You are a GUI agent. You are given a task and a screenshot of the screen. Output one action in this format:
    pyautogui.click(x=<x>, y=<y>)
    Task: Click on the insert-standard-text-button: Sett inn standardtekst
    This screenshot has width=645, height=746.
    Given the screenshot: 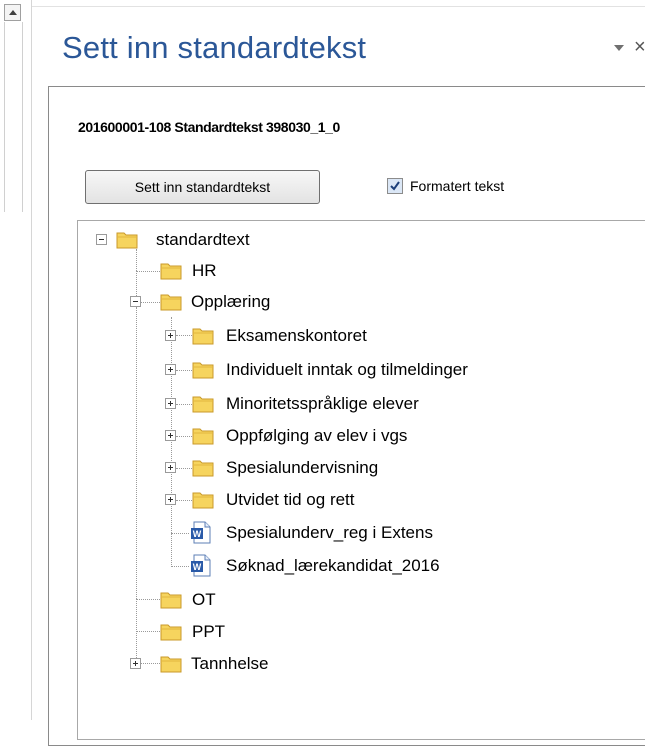 What is the action you would take?
    pyautogui.click(x=202, y=187)
    